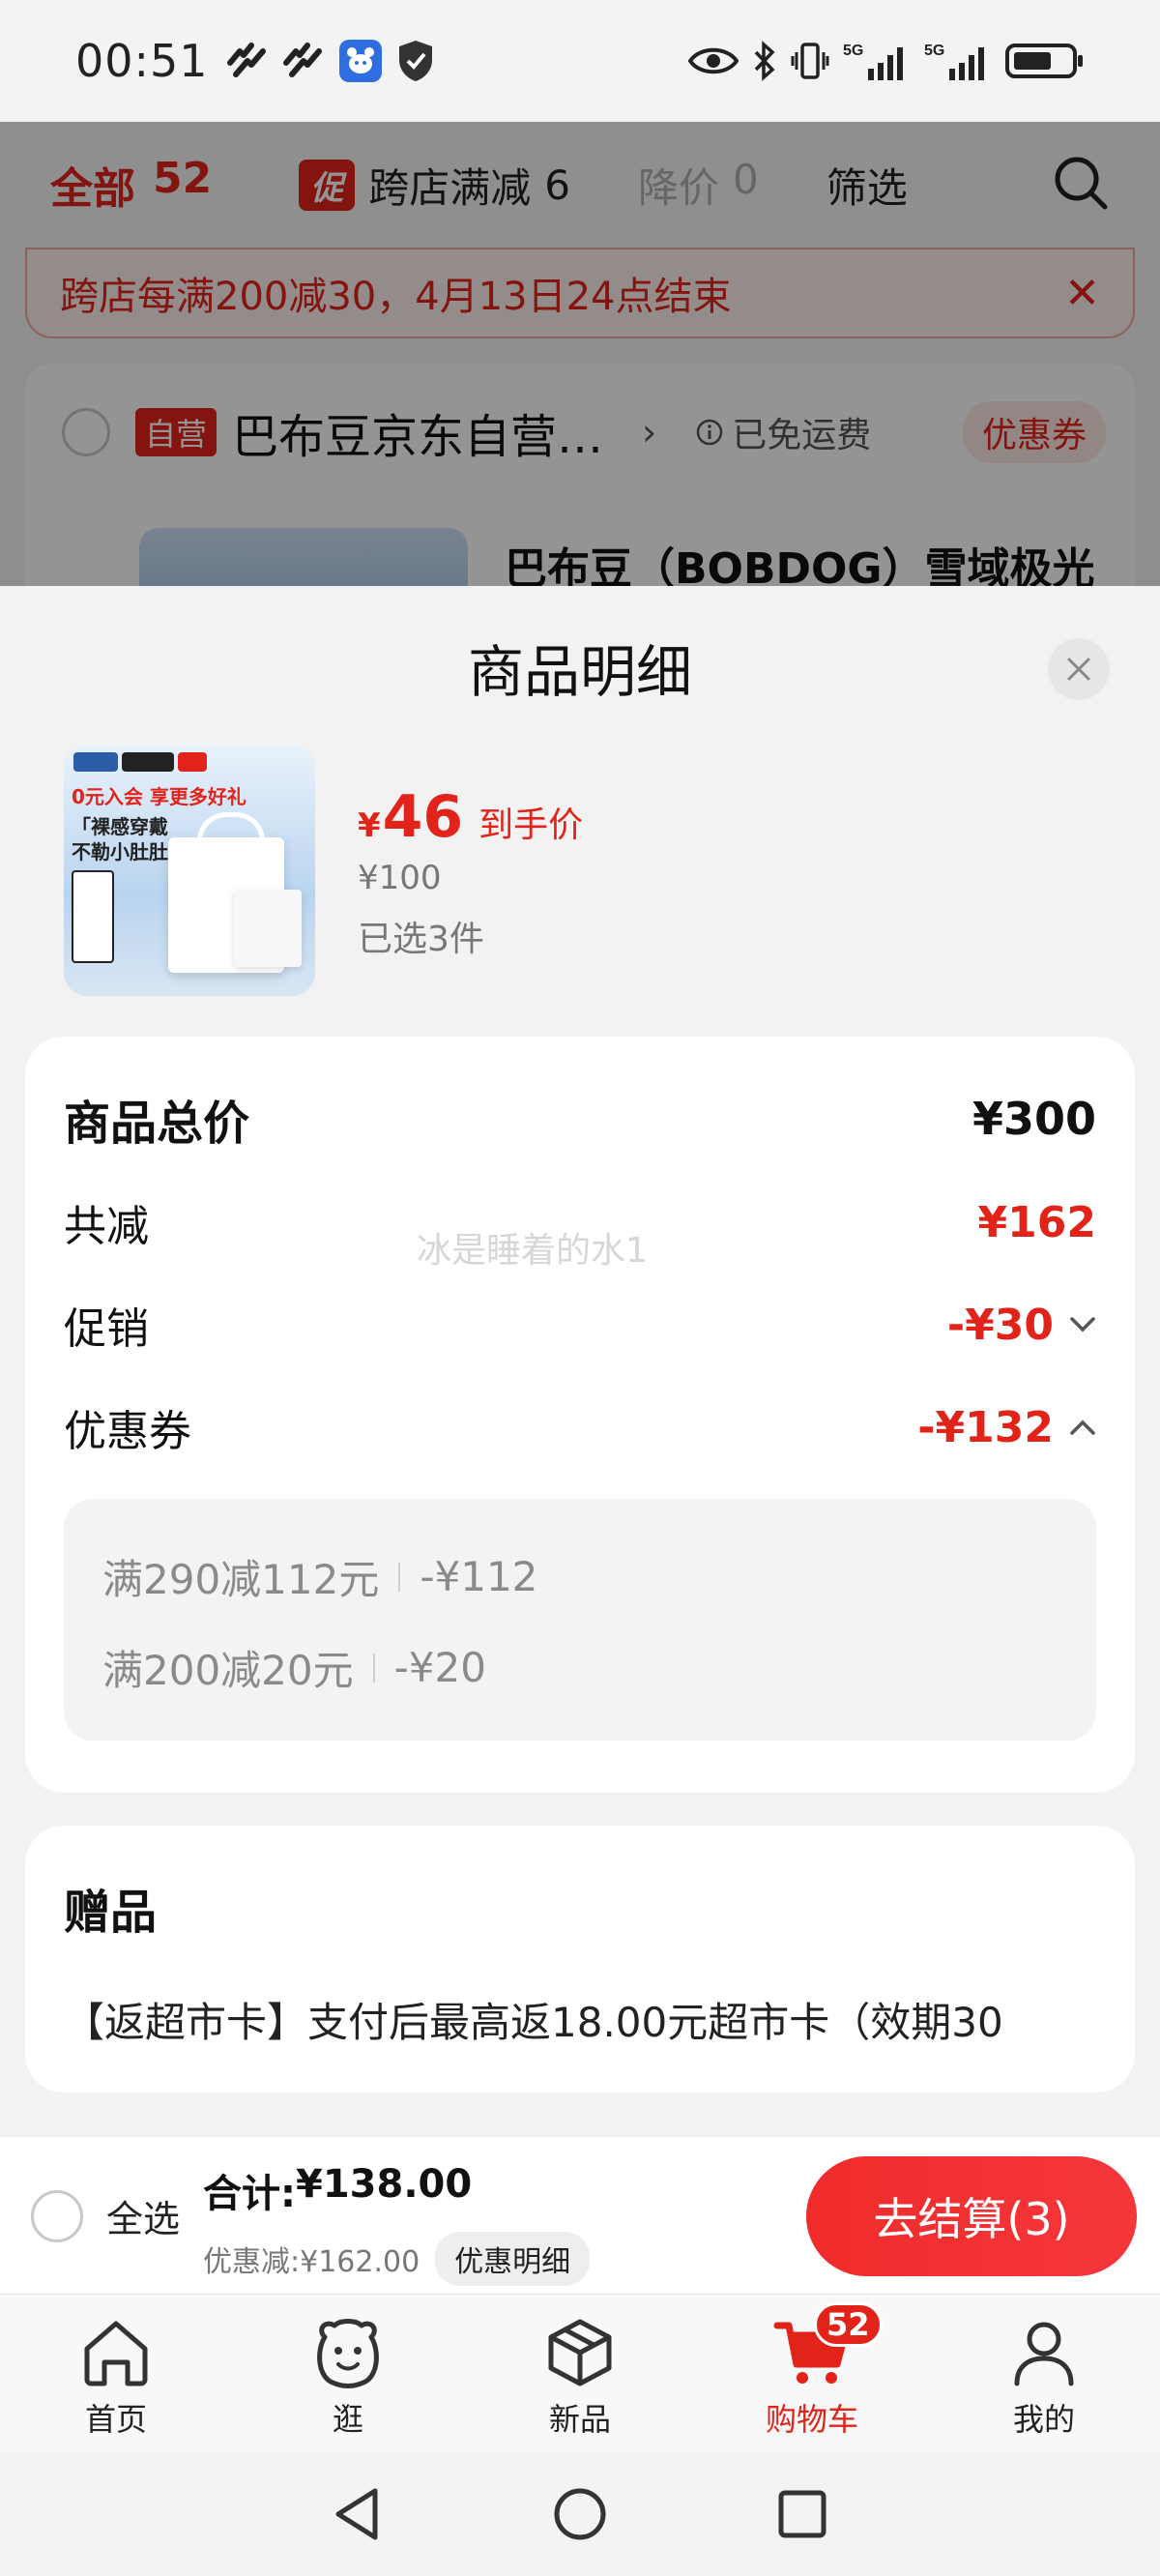 The height and width of the screenshot is (2576, 1160). I want to click on close-icon, so click(1079, 669).